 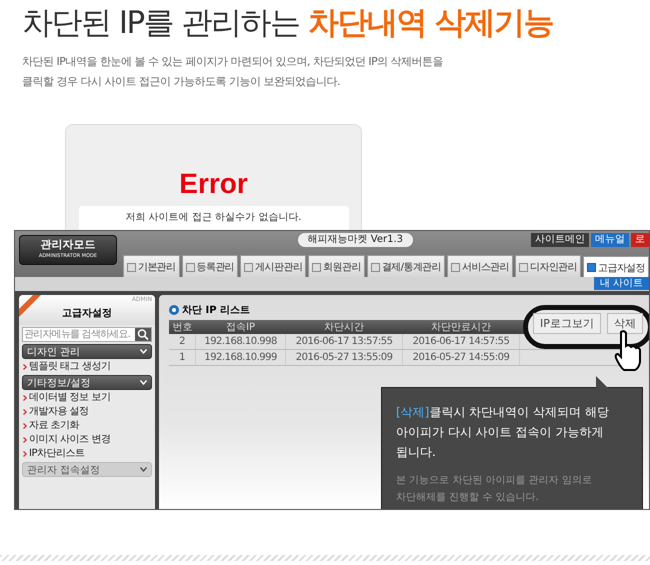 I want to click on row-action-button: IP로그보기, so click(x=567, y=323).